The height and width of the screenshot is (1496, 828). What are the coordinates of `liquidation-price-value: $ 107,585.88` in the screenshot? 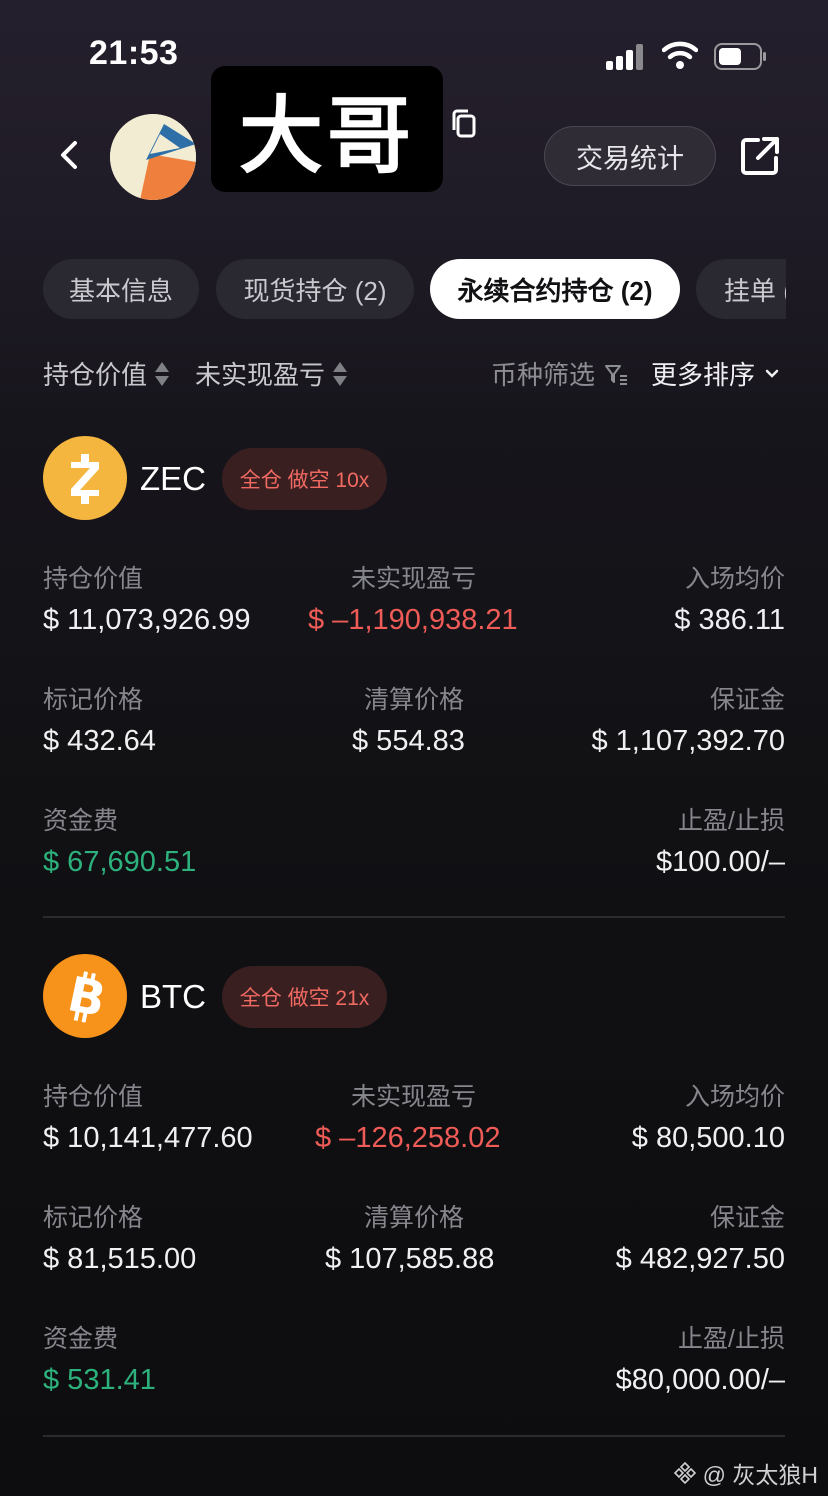 It's located at (410, 1259).